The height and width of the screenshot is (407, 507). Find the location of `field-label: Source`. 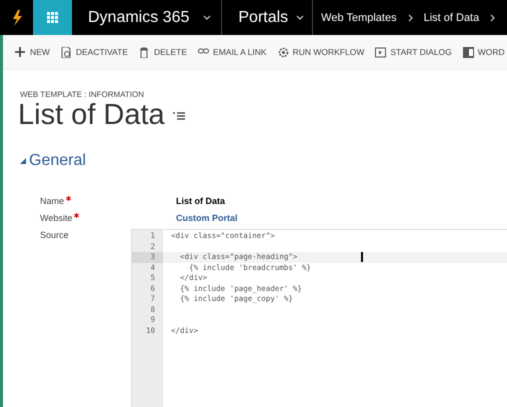

field-label: Source is located at coordinates (54, 235).